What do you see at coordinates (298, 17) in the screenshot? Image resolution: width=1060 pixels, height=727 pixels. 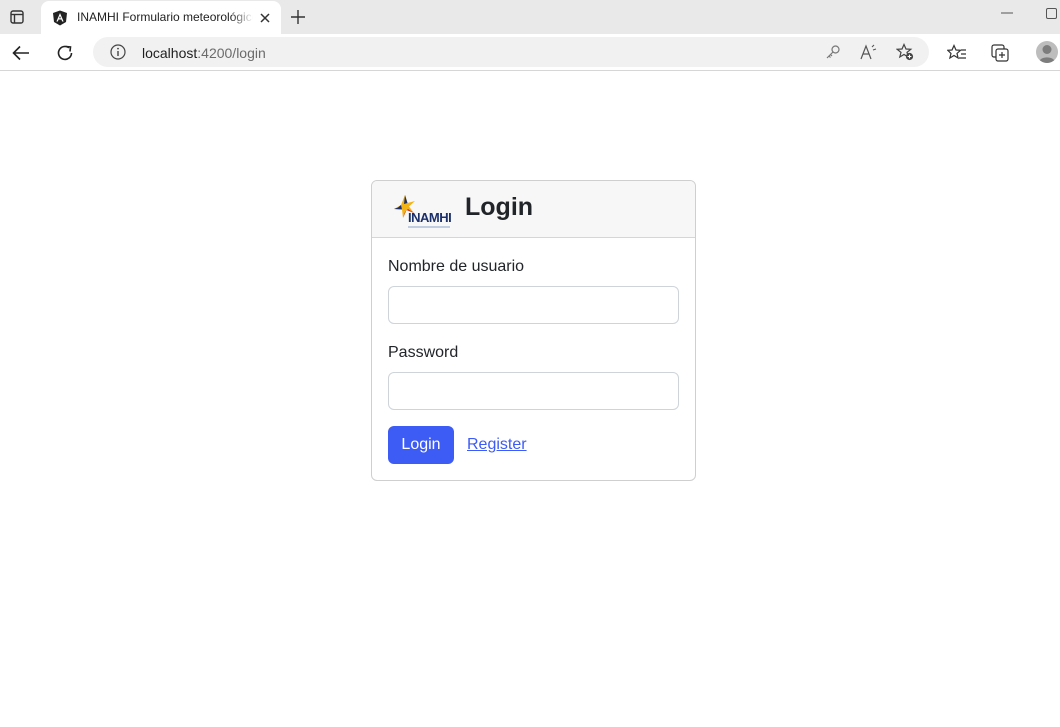 I see `new-tab-icon` at bounding box center [298, 17].